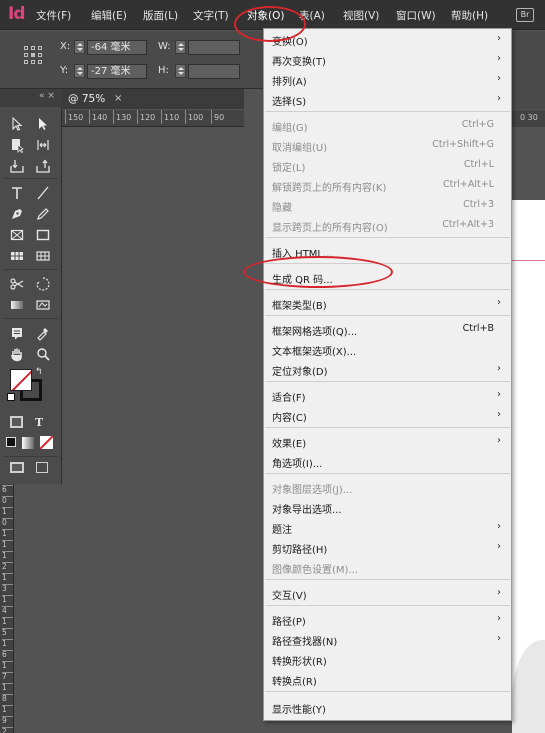  What do you see at coordinates (74, 117) in the screenshot?
I see `ruler-tick: 150` at bounding box center [74, 117].